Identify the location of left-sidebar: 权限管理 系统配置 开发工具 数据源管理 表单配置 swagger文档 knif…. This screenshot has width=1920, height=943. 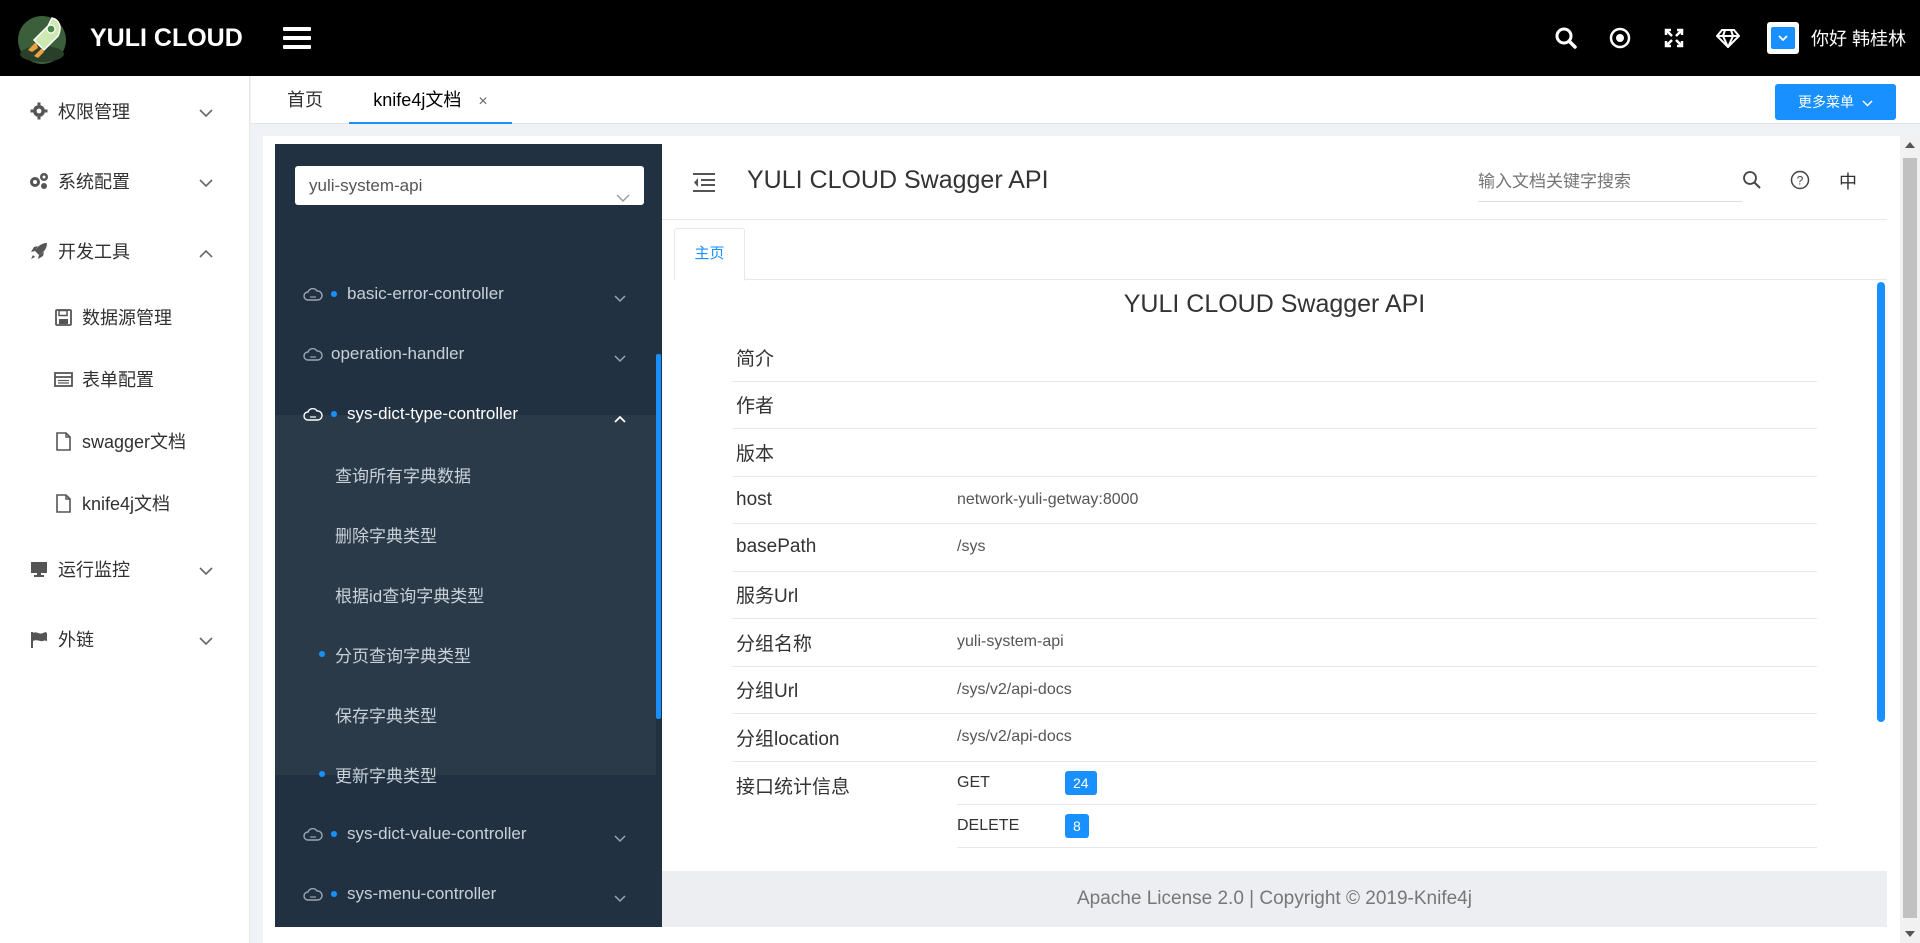
(125, 509).